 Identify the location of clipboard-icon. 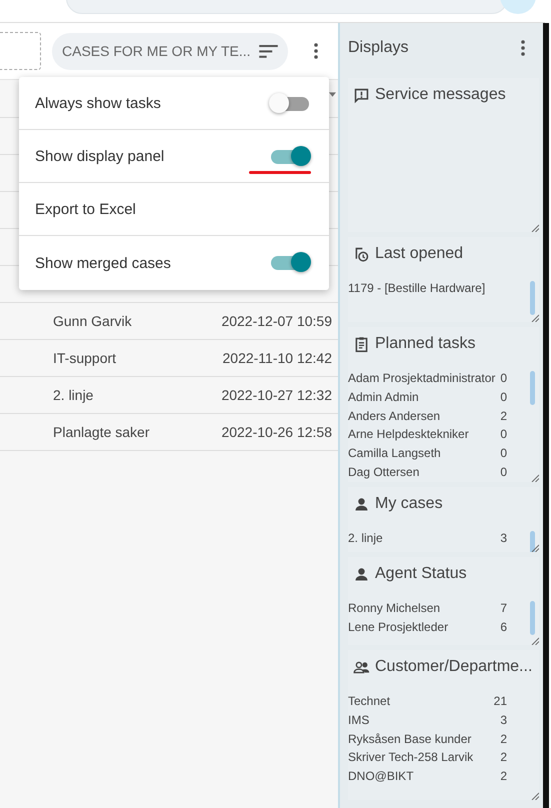
(361, 344).